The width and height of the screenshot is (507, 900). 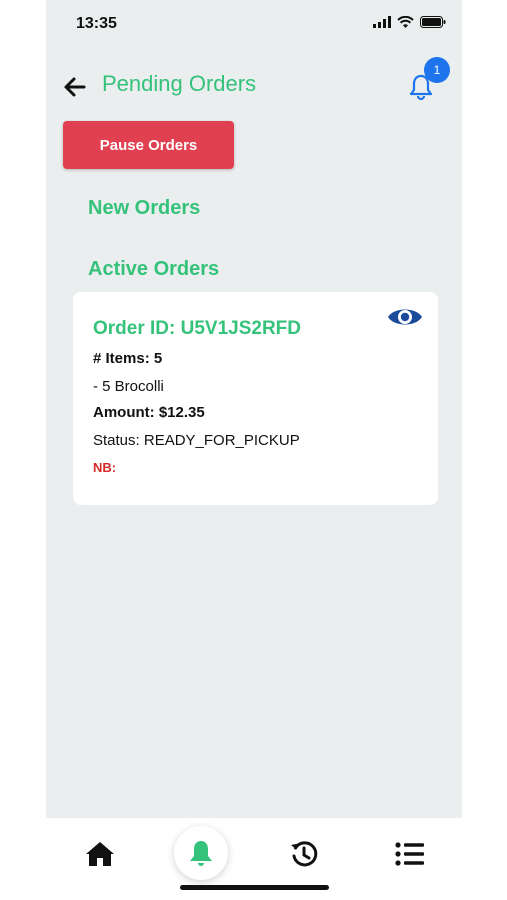 I want to click on status-time: 13:35, so click(x=96, y=23).